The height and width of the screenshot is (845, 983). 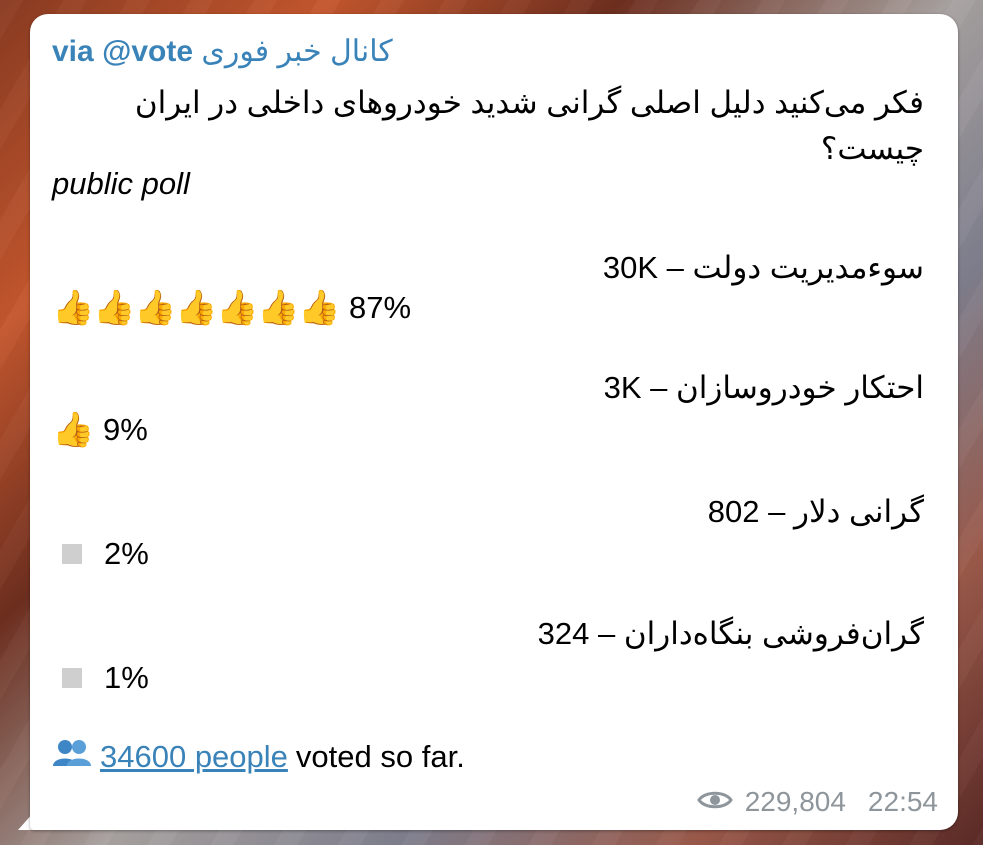 I want to click on poll-option-result: 👍 9%, so click(x=100, y=430).